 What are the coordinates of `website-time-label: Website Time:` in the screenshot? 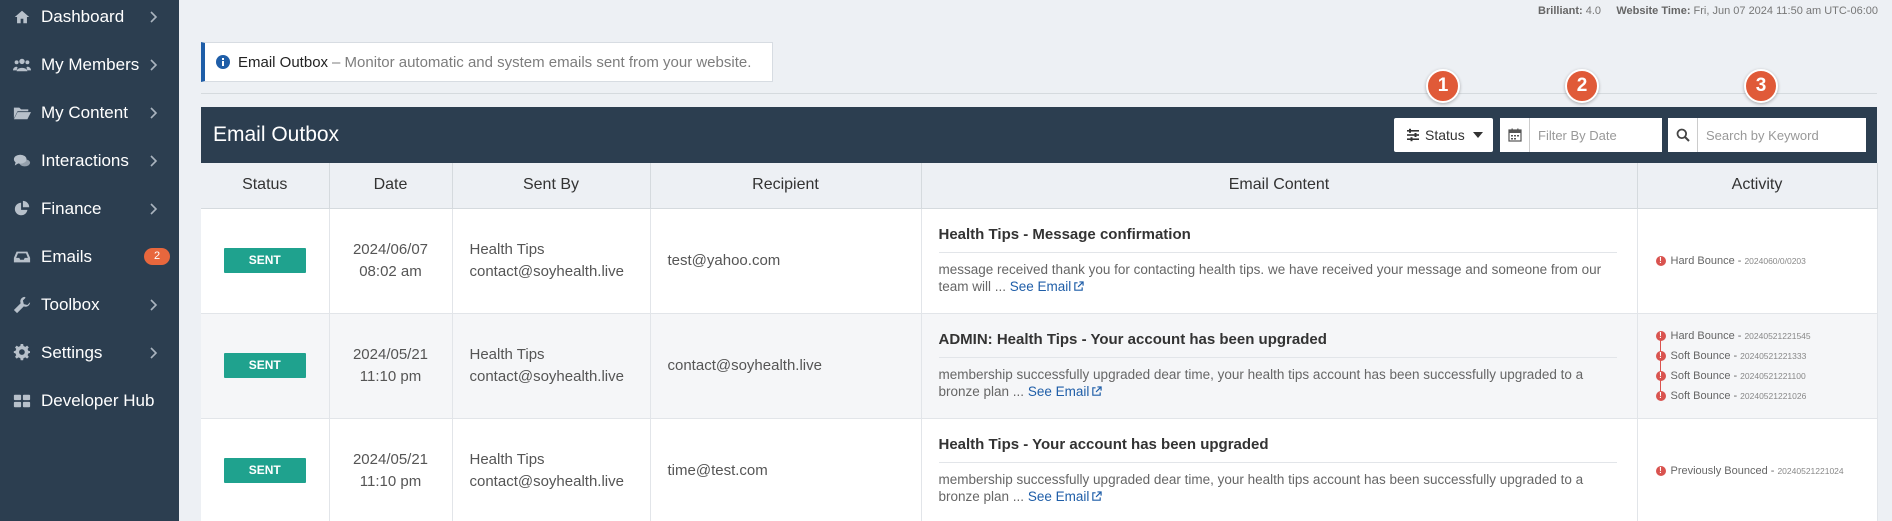 It's located at (1653, 11).